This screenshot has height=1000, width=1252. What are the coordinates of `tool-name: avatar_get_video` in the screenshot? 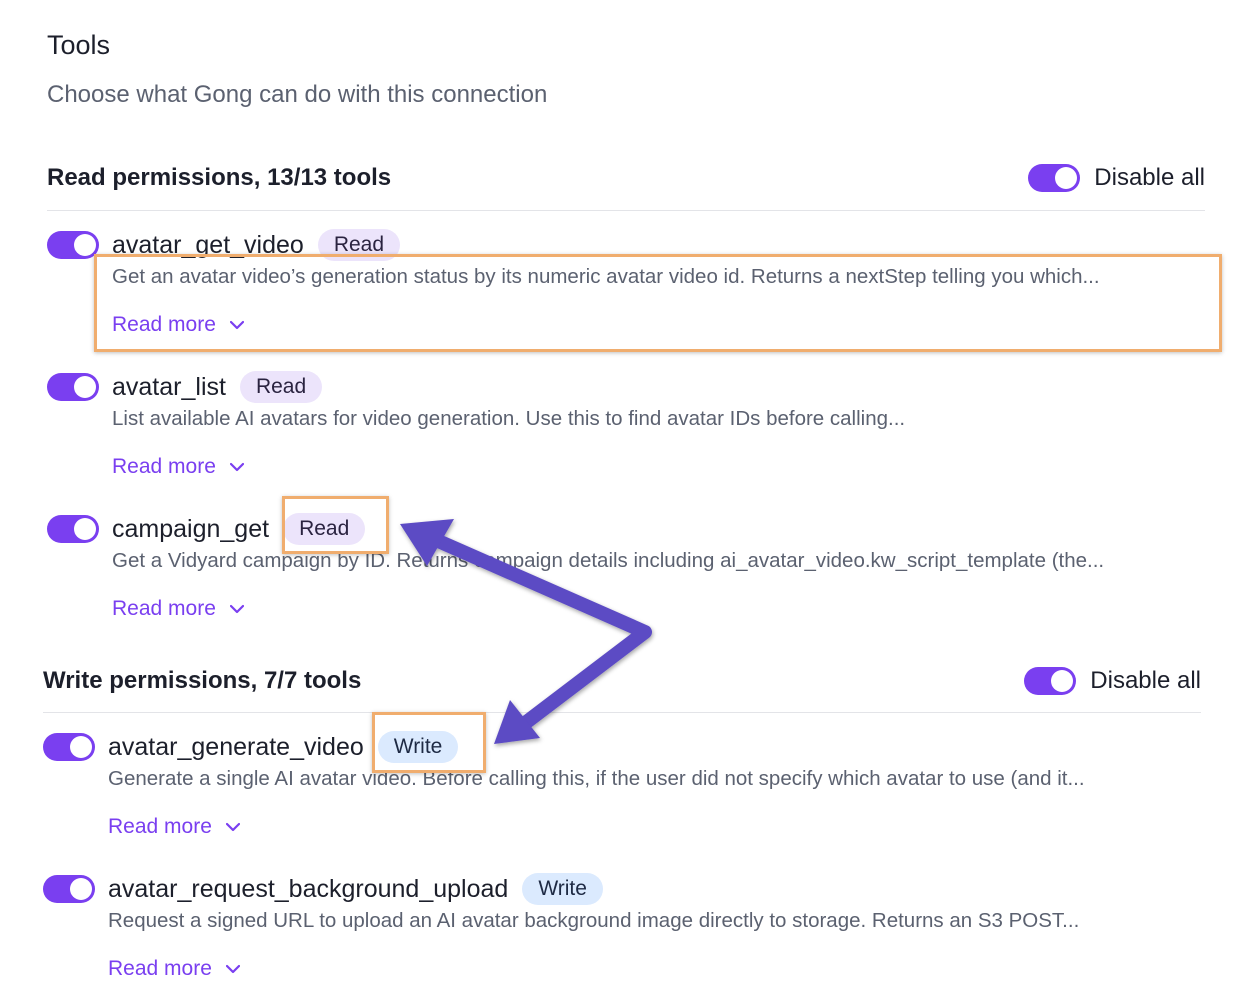 It's located at (208, 244).